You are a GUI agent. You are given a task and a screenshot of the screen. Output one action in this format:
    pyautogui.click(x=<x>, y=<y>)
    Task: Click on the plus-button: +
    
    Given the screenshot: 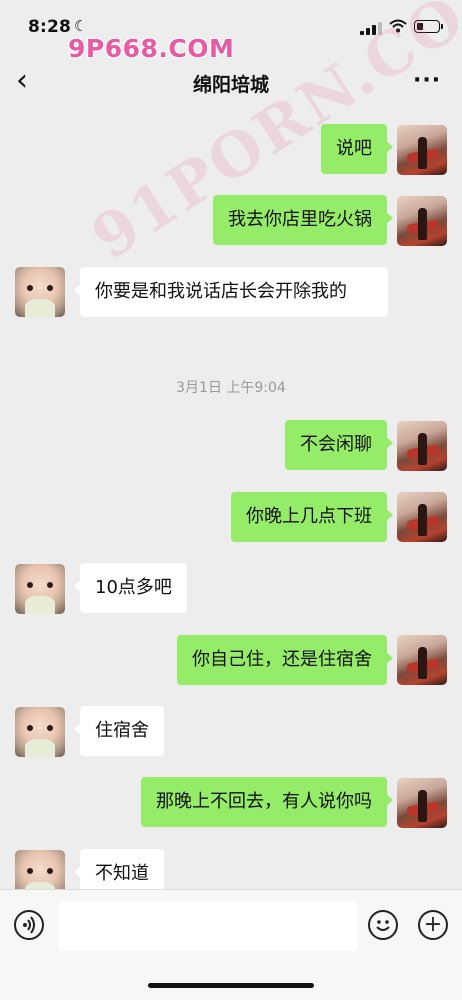 What is the action you would take?
    pyautogui.click(x=433, y=925)
    